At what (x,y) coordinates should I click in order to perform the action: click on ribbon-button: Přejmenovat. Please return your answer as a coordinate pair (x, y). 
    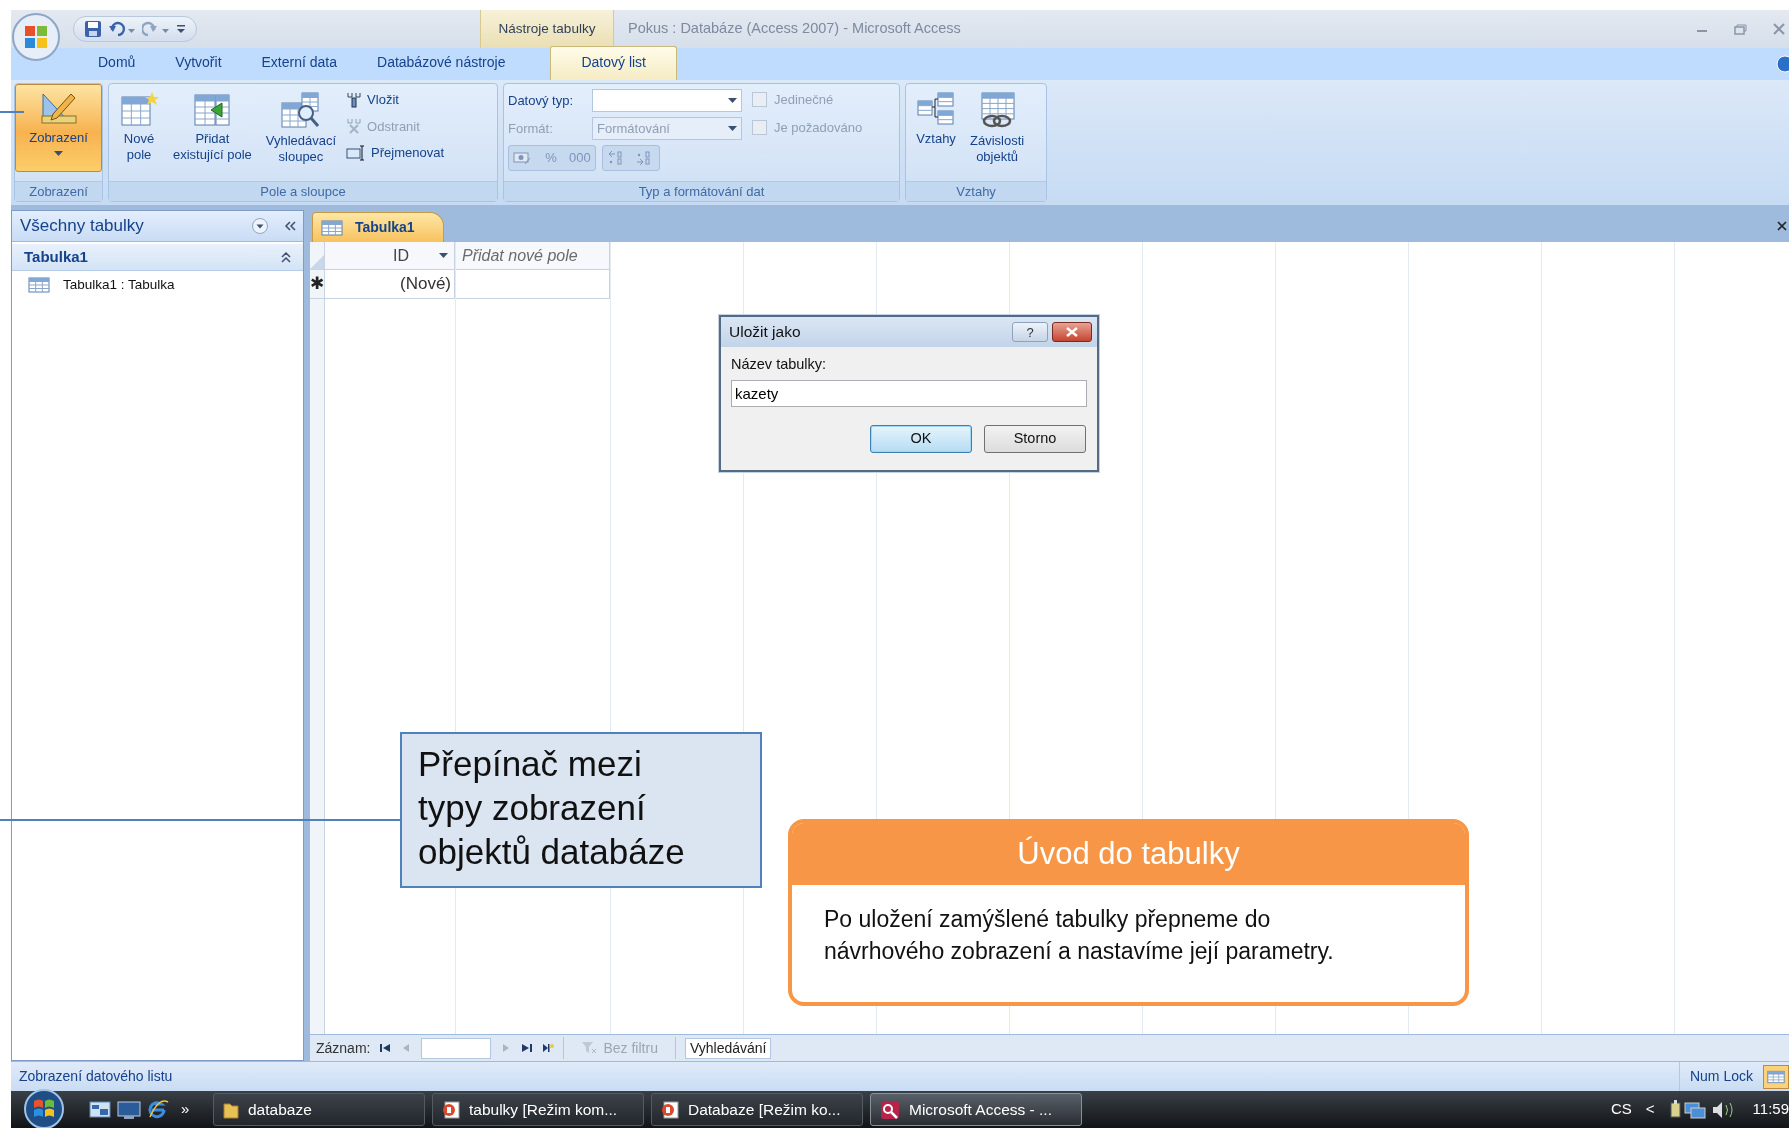
    Looking at the image, I should click on (395, 153).